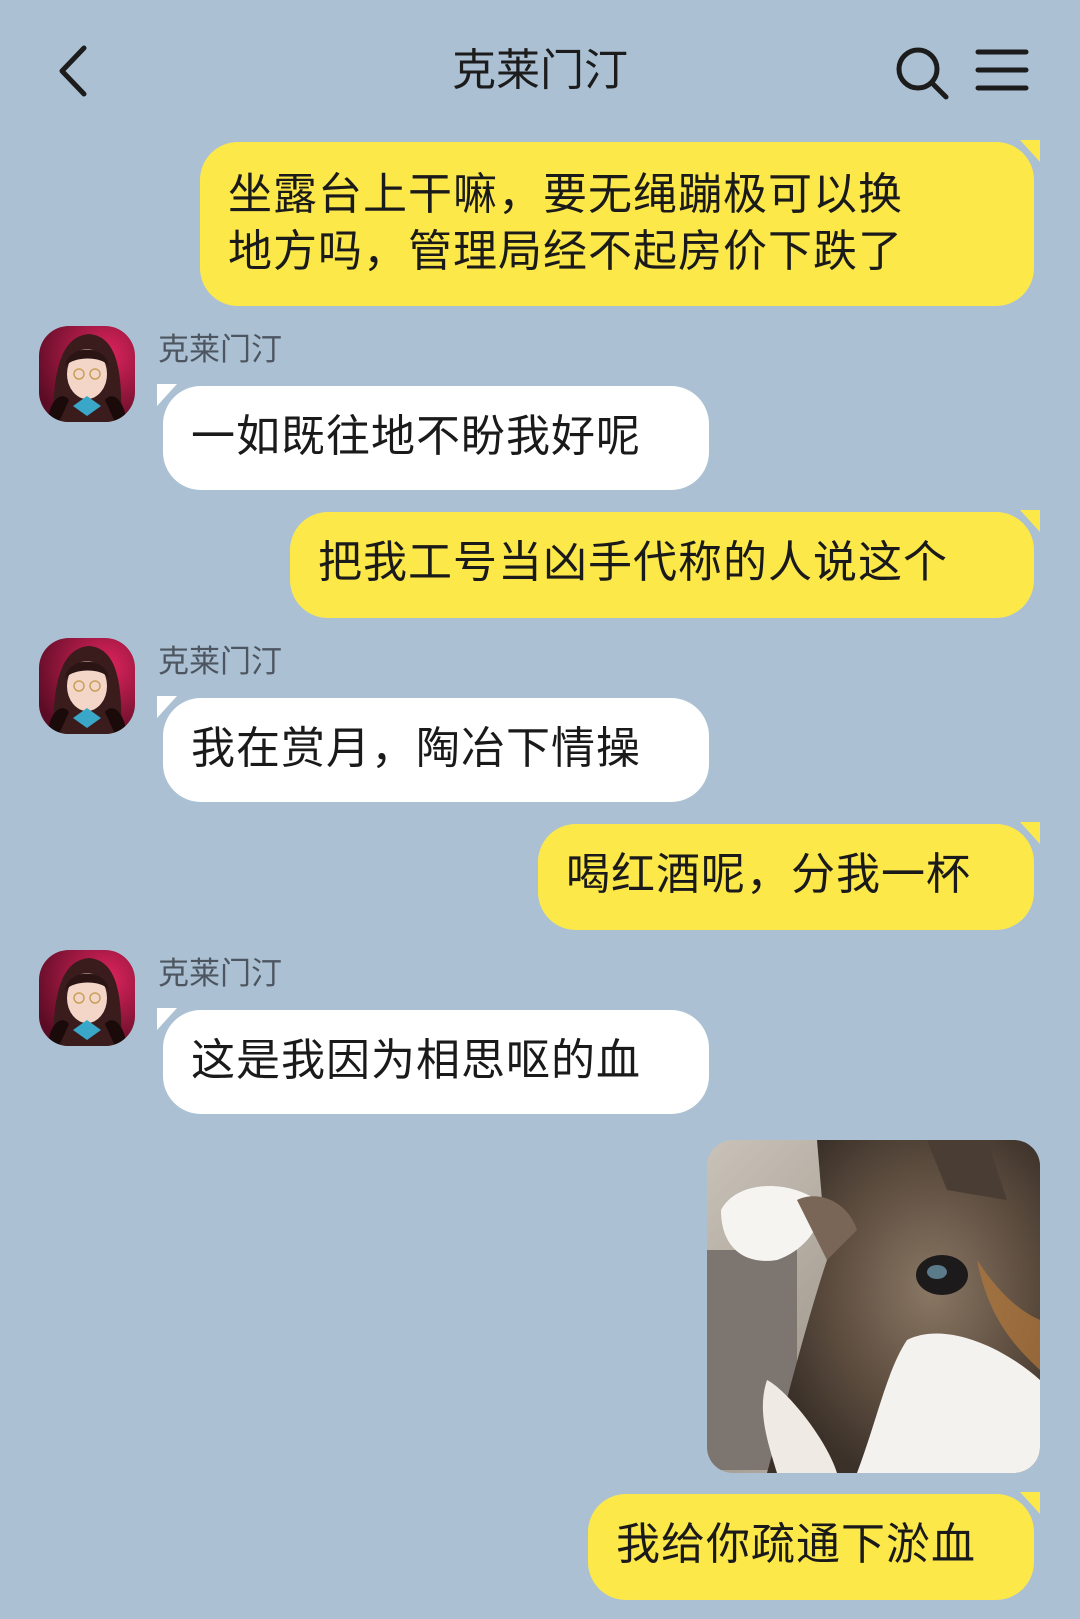 This screenshot has width=1080, height=1619. I want to click on message-bubble-received: 一如既往地不盼我好呢, so click(433, 437).